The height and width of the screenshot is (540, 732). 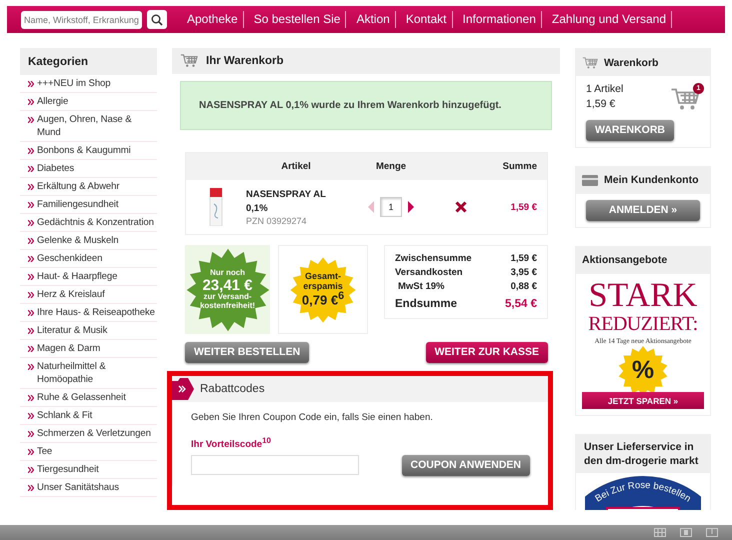 What do you see at coordinates (88, 187) in the screenshot?
I see `category-link: Erkältung & Abwehr` at bounding box center [88, 187].